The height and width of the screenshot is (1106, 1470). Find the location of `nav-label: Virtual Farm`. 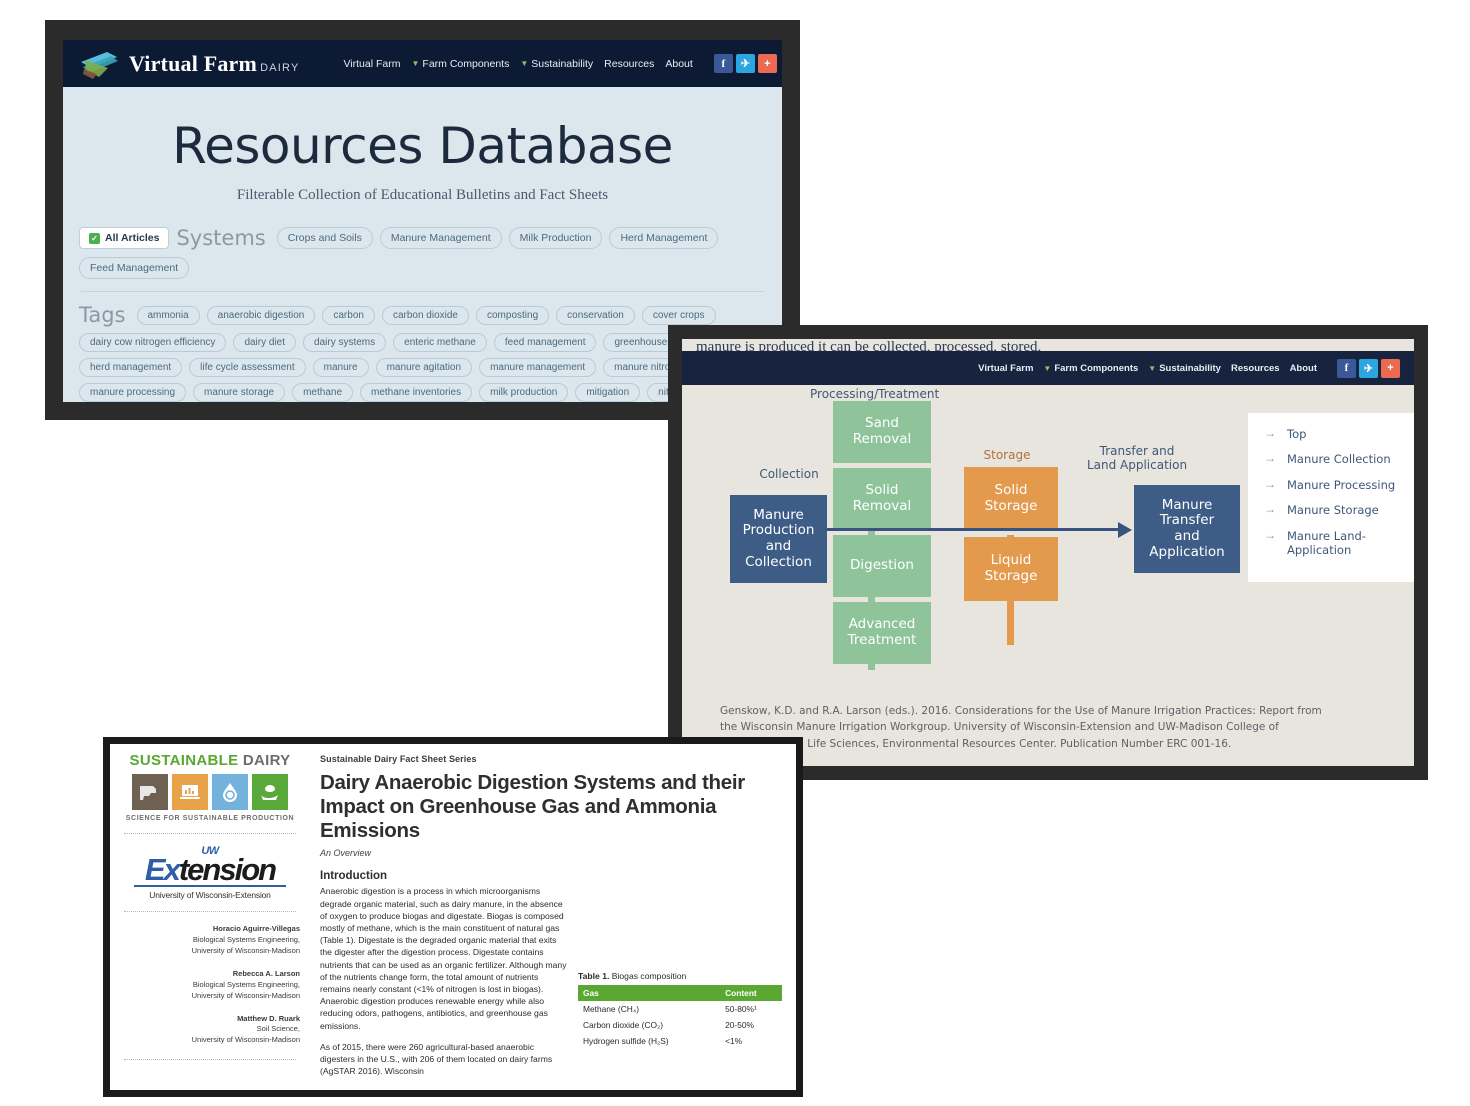

nav-label: Virtual Farm is located at coordinates (372, 63).